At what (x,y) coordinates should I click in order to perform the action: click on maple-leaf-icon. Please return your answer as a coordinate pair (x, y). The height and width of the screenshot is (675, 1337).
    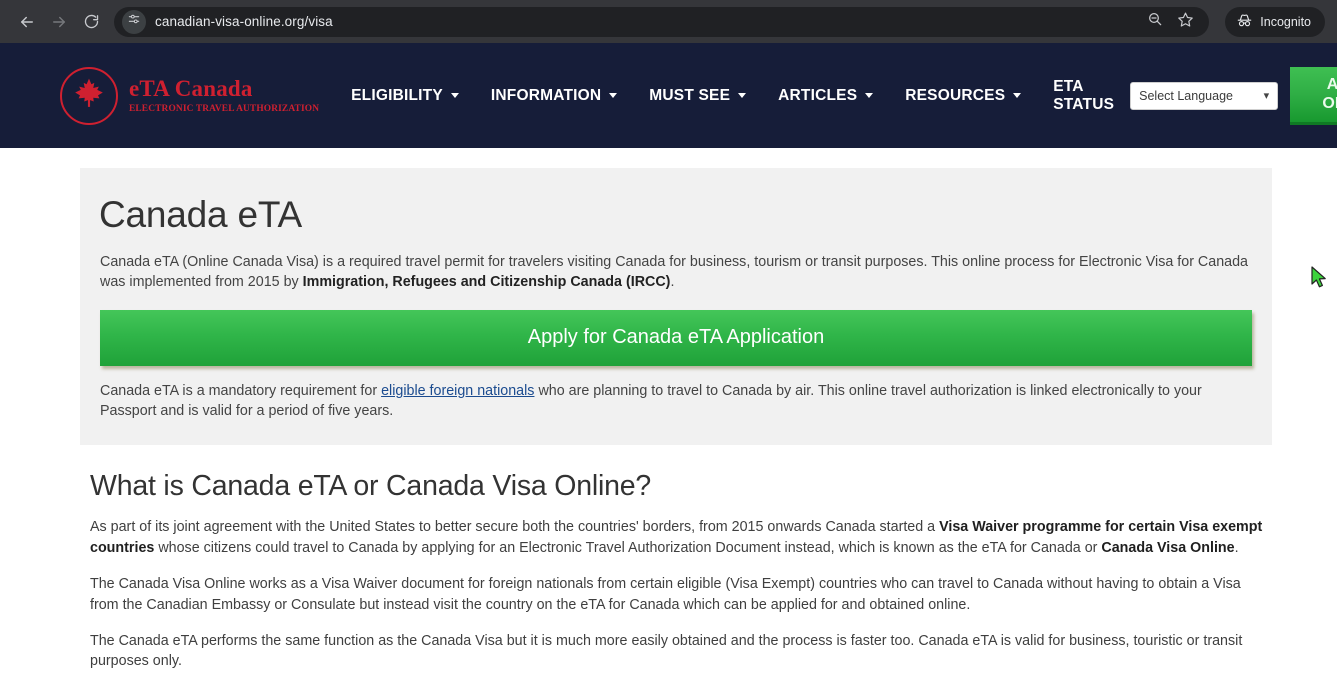
    Looking at the image, I should click on (89, 95).